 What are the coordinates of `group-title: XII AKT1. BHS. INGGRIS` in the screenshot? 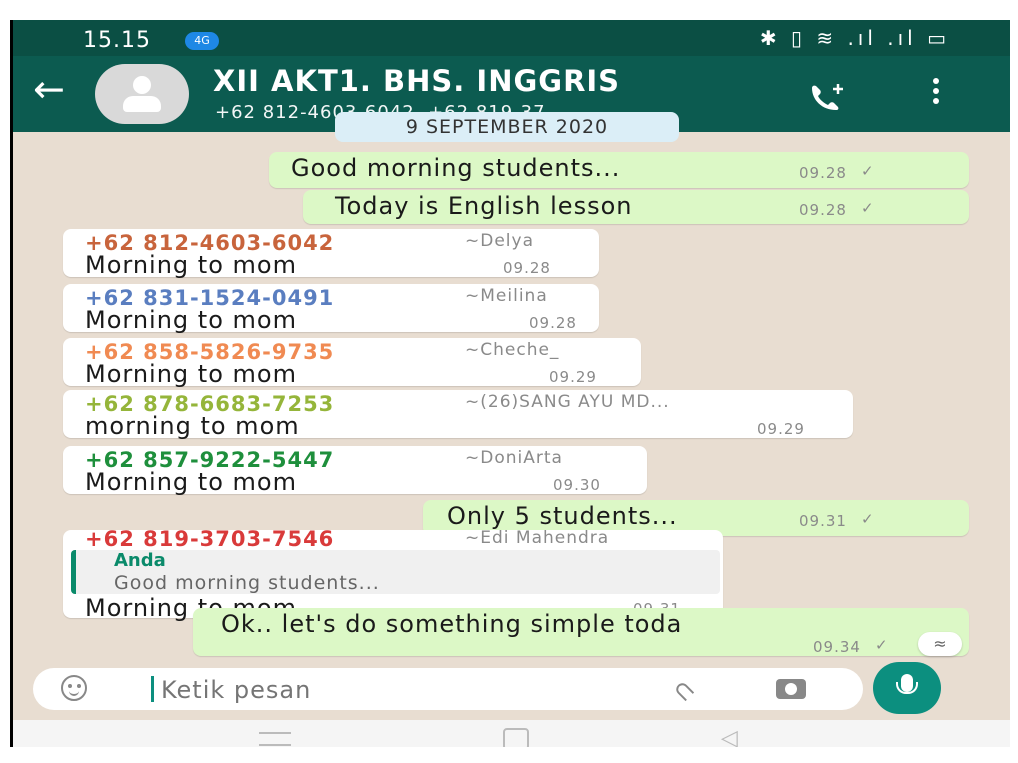 It's located at (416, 81).